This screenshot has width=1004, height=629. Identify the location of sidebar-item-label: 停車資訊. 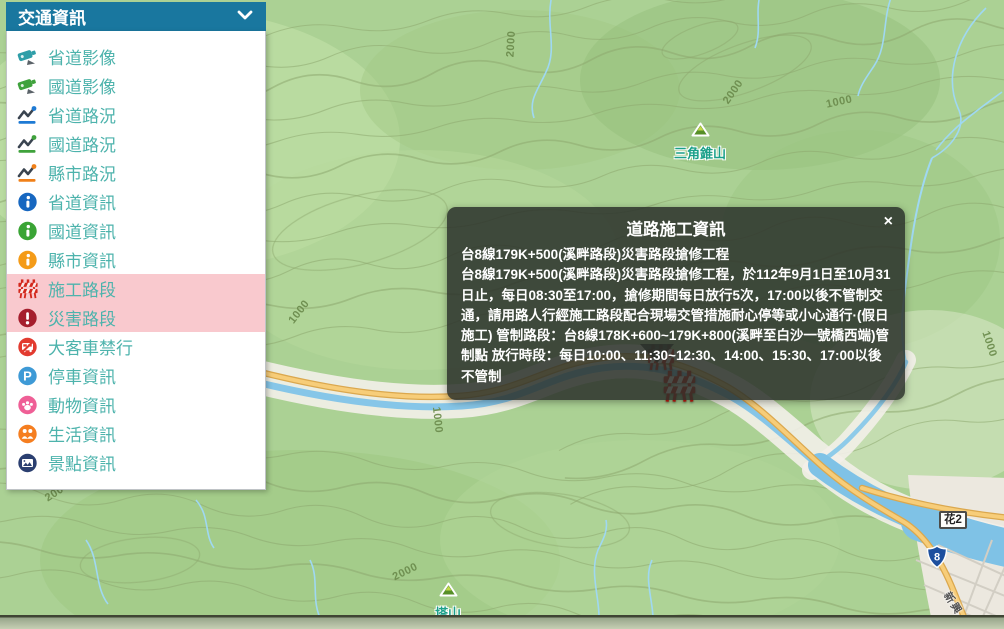
(82, 377).